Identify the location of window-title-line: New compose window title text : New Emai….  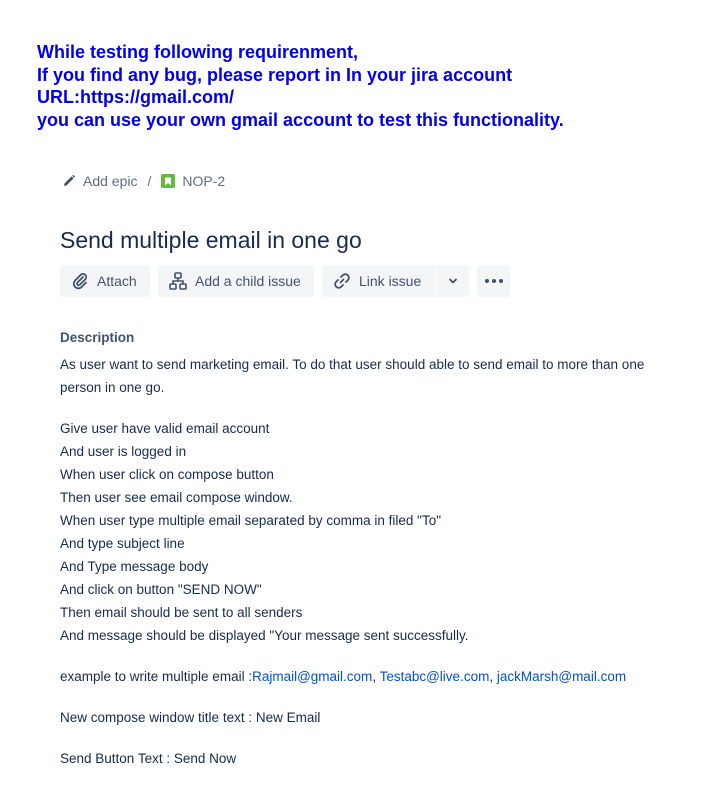
(190, 717).